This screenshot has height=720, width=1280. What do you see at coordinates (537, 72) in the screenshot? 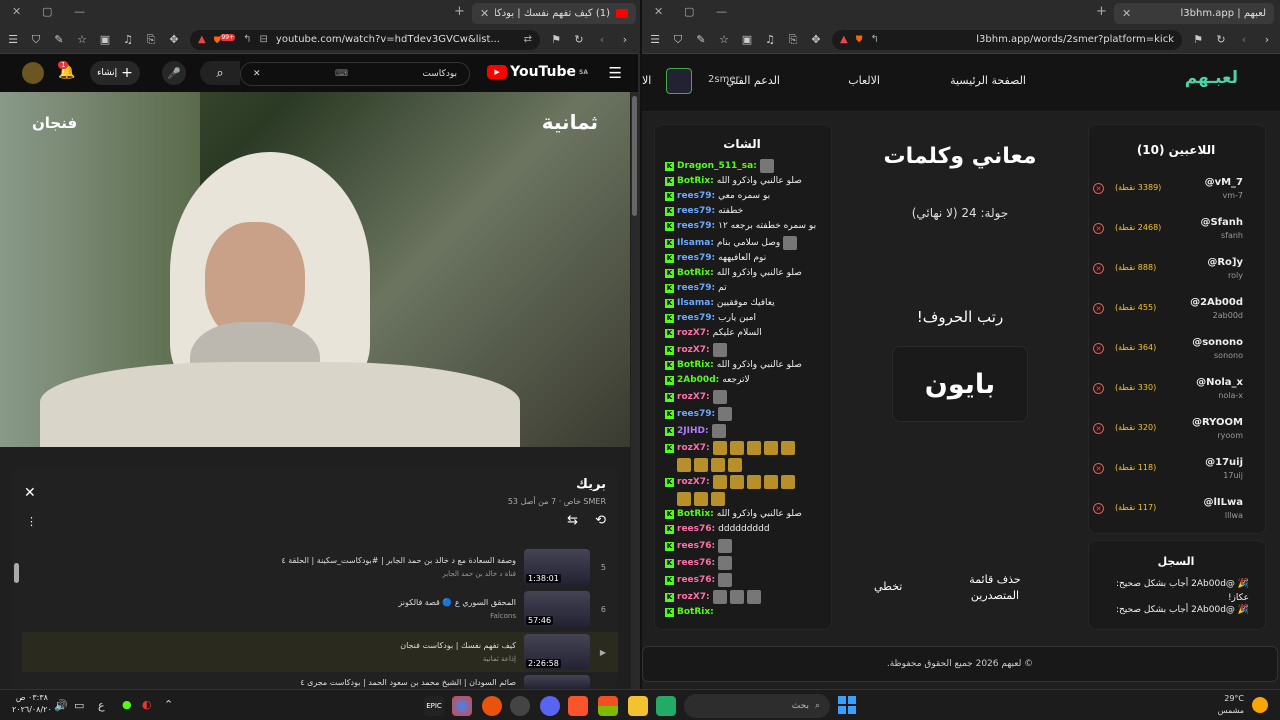
I see `youtube-logo: ▶ YouTube SA` at bounding box center [537, 72].